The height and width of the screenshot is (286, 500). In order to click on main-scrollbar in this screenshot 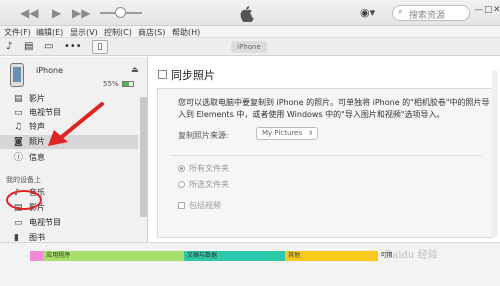, I will do `click(495, 154)`.